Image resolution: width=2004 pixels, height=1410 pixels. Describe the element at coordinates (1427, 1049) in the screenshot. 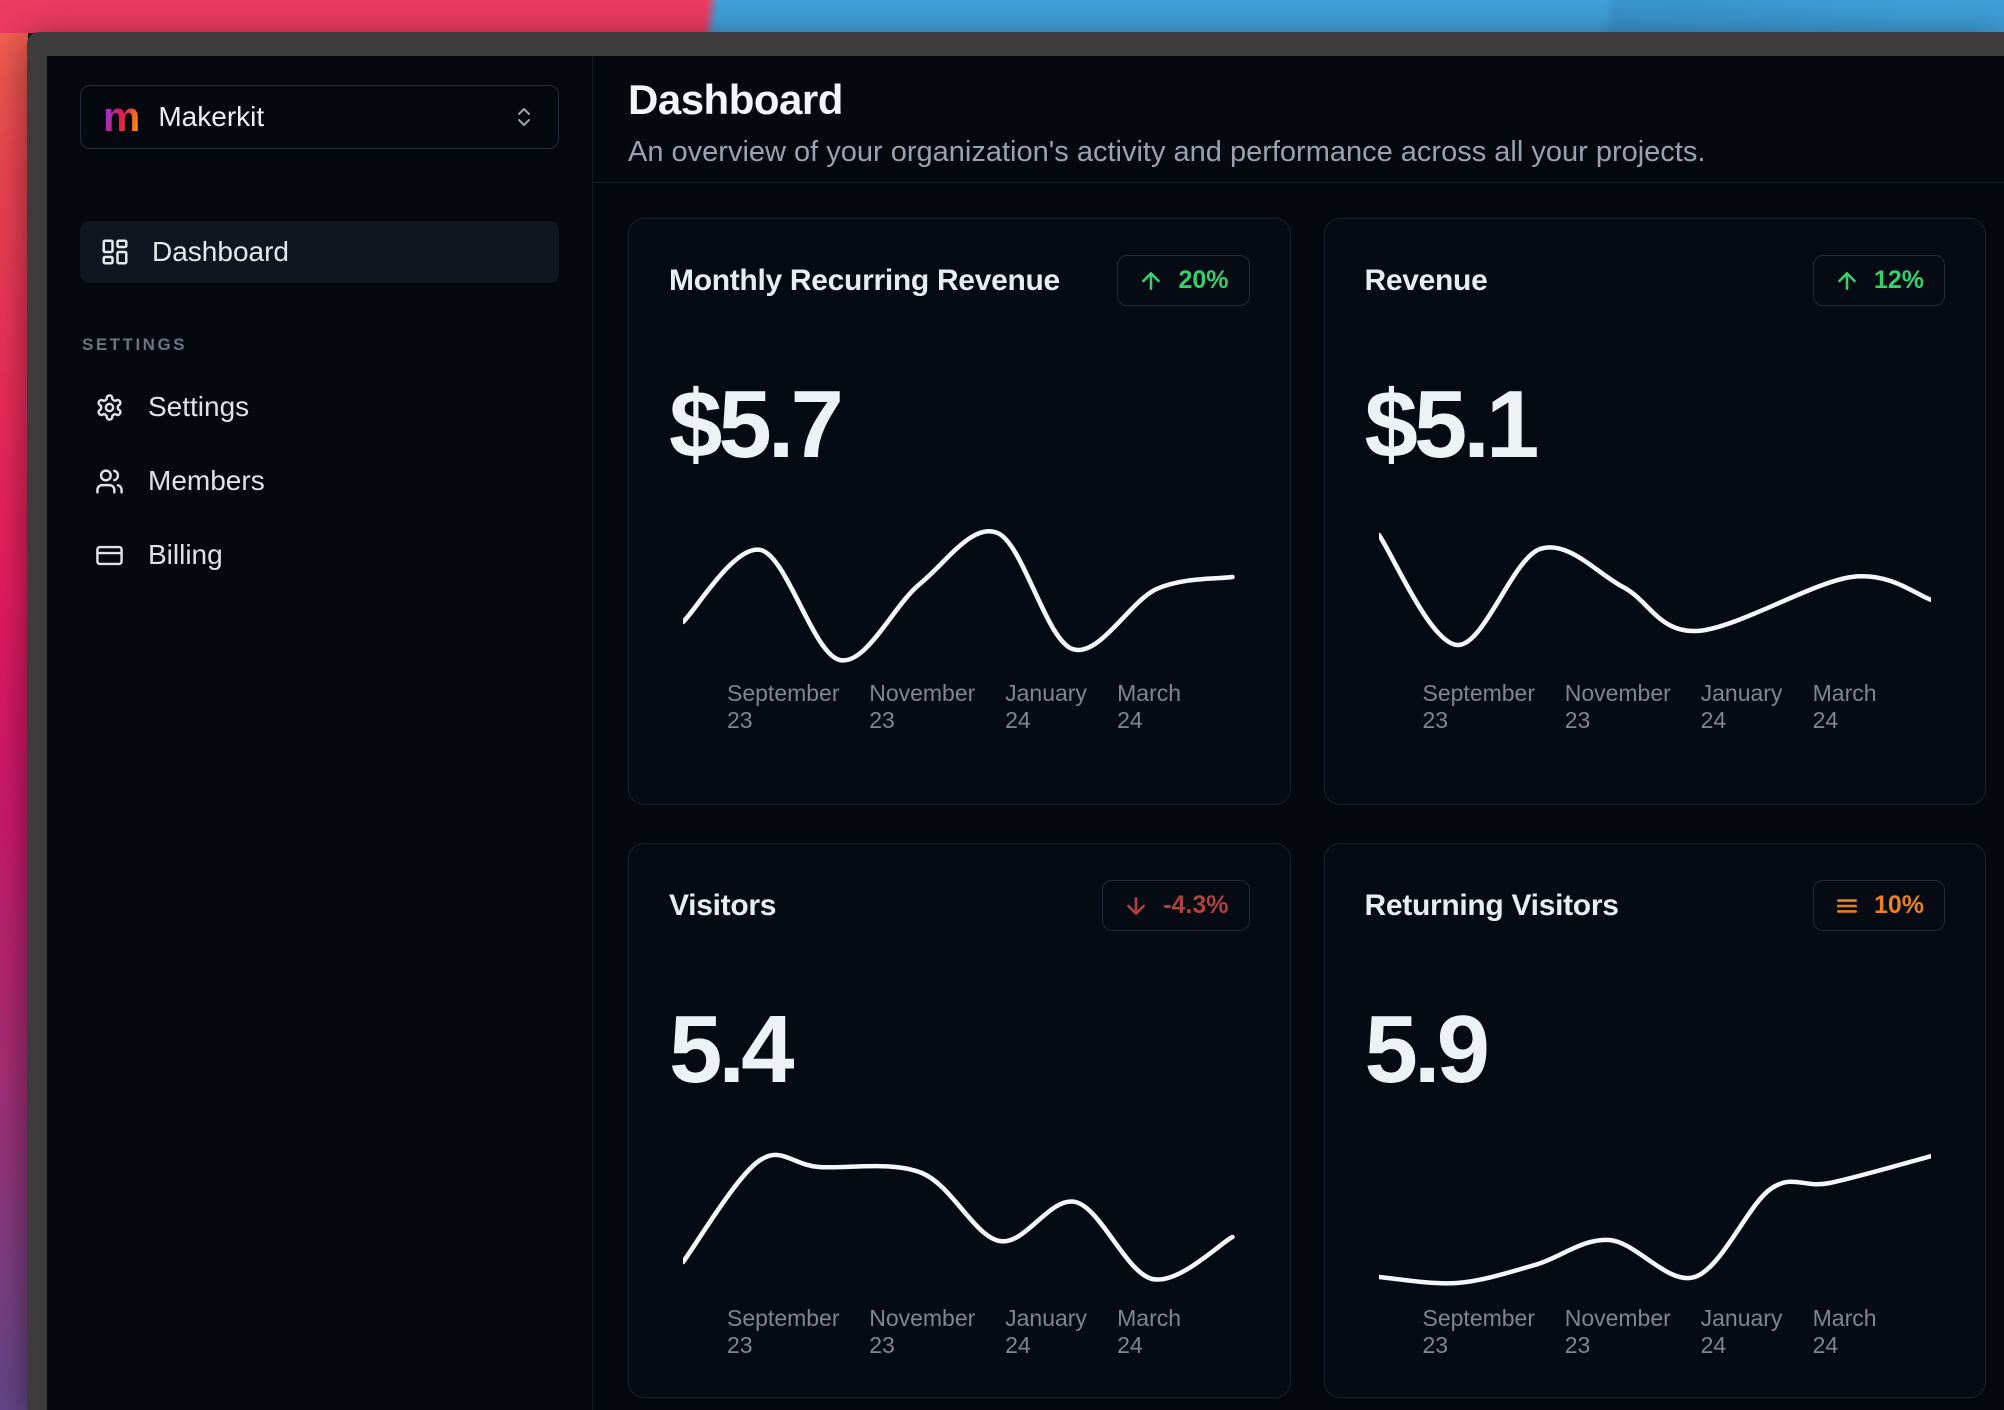

I see `metric-value: 5.9` at that location.